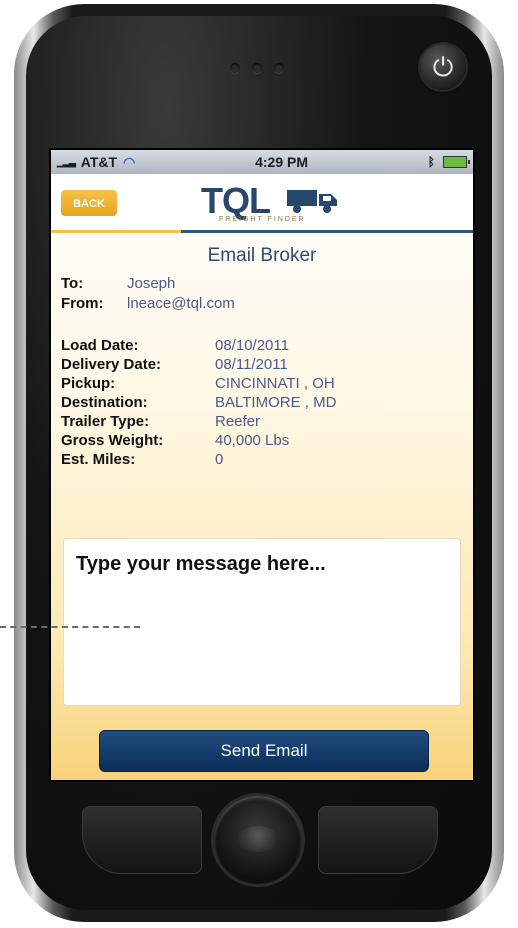  I want to click on detail-row: Load Date: 08/10/2011, so click(262, 346).